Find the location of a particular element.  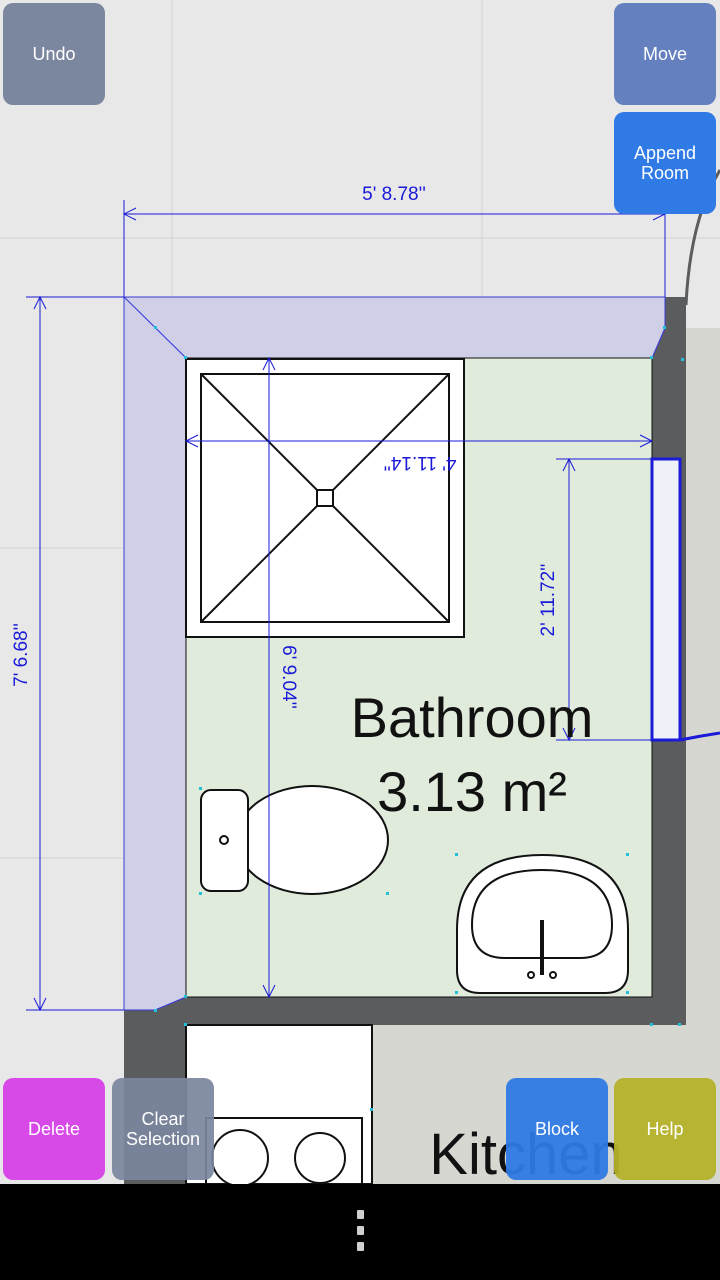

move-label: Move is located at coordinates (664, 54).